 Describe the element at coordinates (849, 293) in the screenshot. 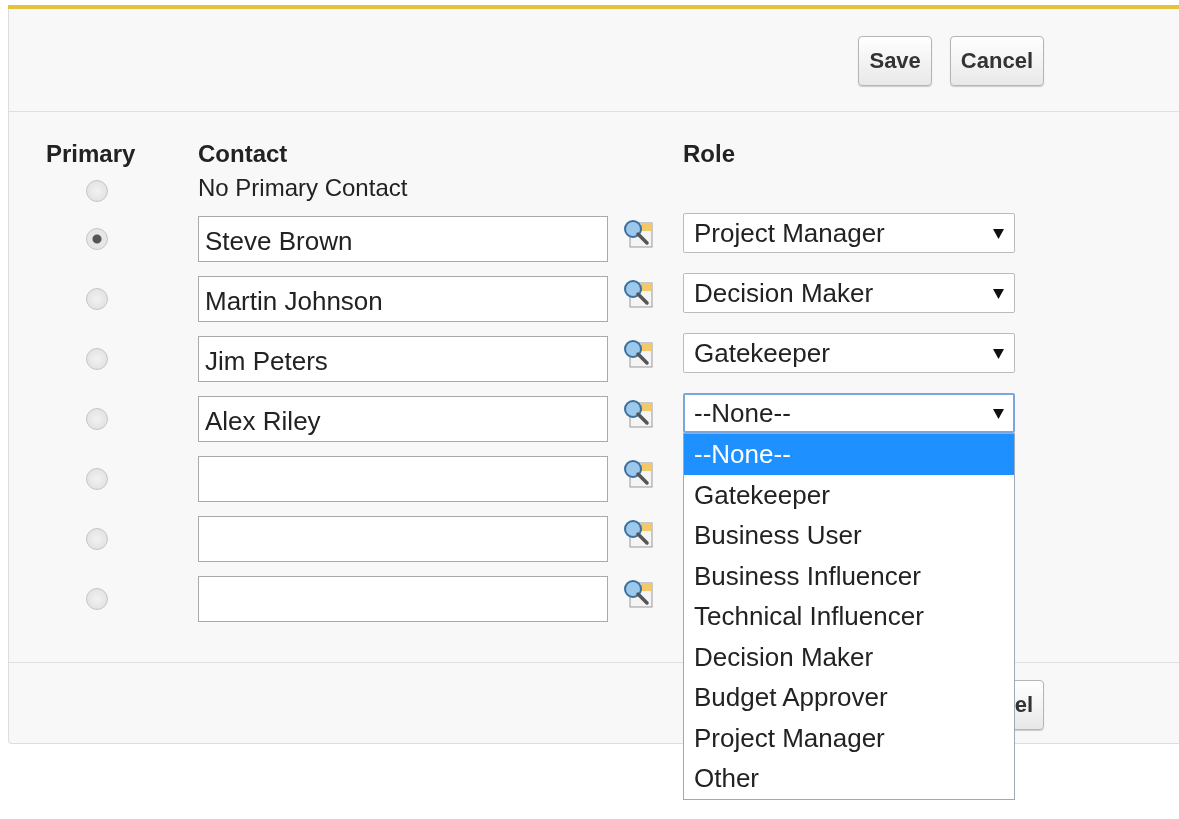

I see `role-select: Decision Maker` at that location.